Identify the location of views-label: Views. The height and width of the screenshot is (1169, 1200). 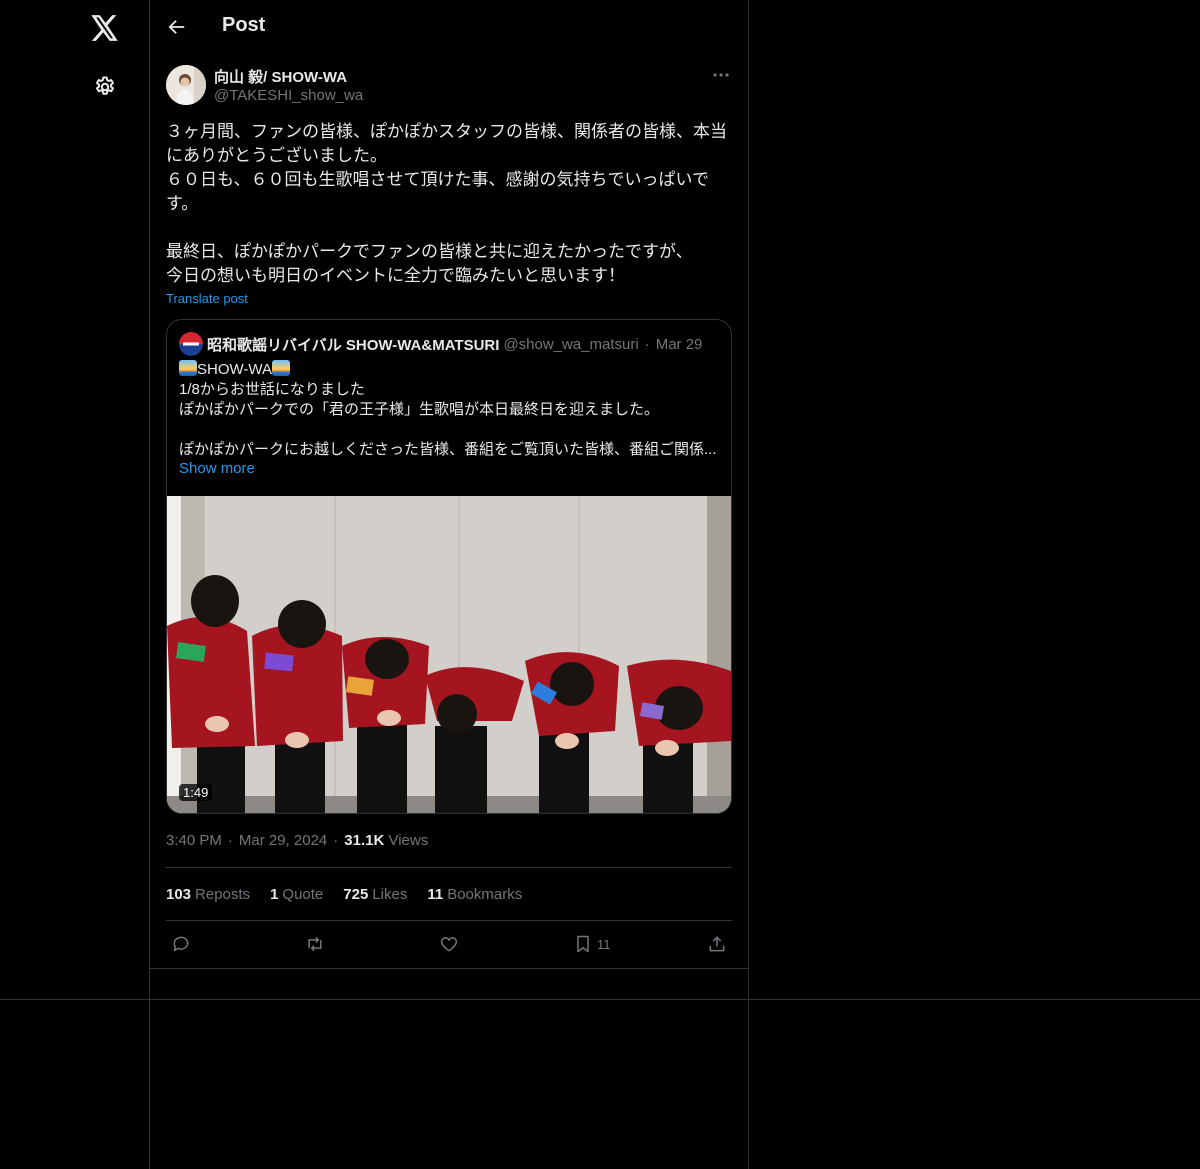
(408, 840).